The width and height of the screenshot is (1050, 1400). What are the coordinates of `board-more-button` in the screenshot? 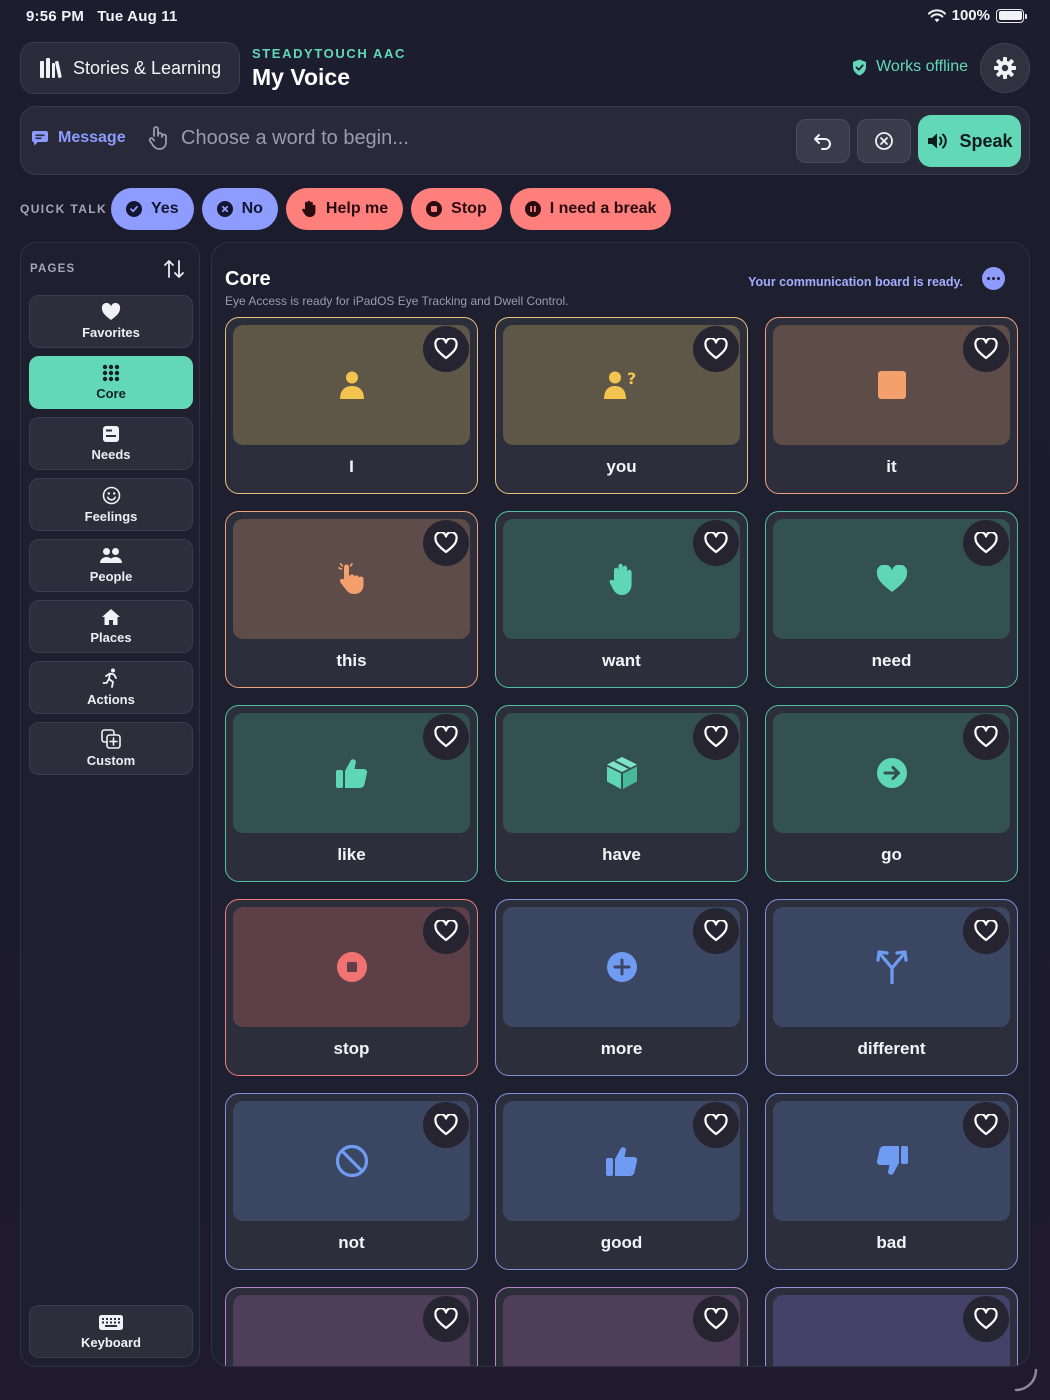 It's located at (993, 278).